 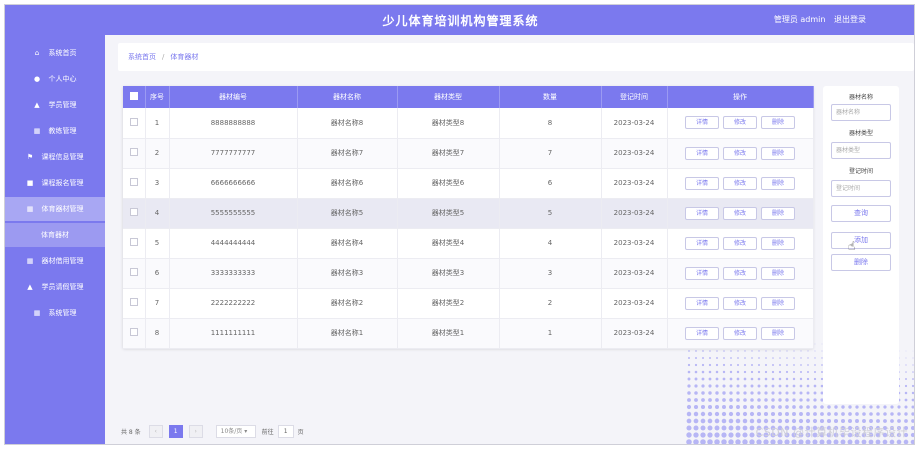 I want to click on sidebar-item-system: ▦ 系统管理, so click(x=55, y=313).